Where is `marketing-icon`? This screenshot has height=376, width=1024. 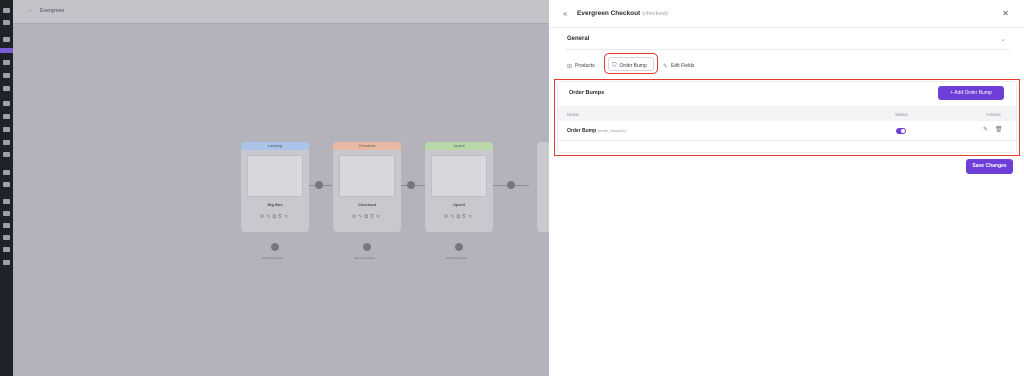 marketing-icon is located at coordinates (6, 154).